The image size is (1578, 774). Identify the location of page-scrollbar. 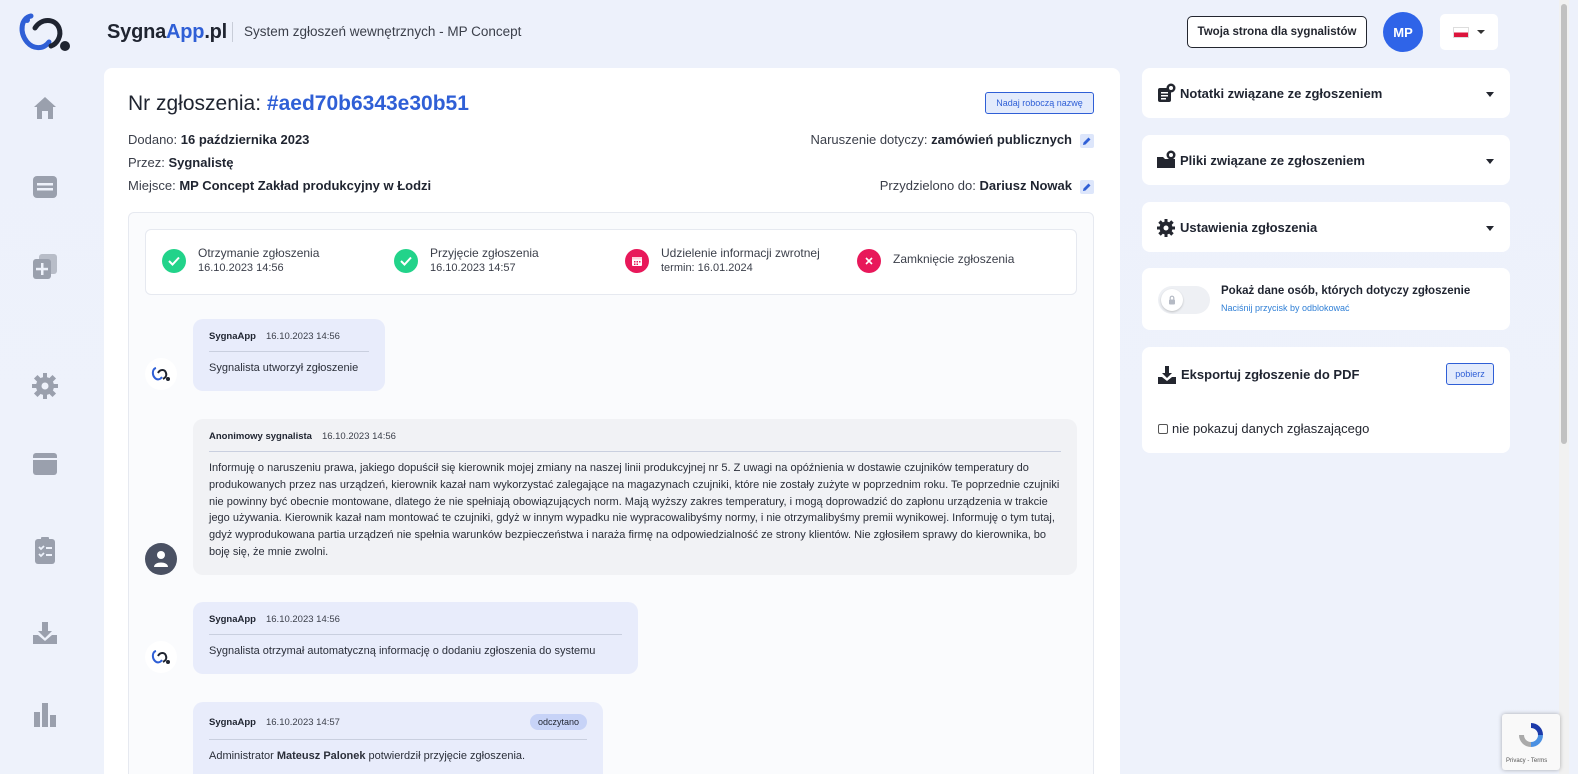
(1564, 387).